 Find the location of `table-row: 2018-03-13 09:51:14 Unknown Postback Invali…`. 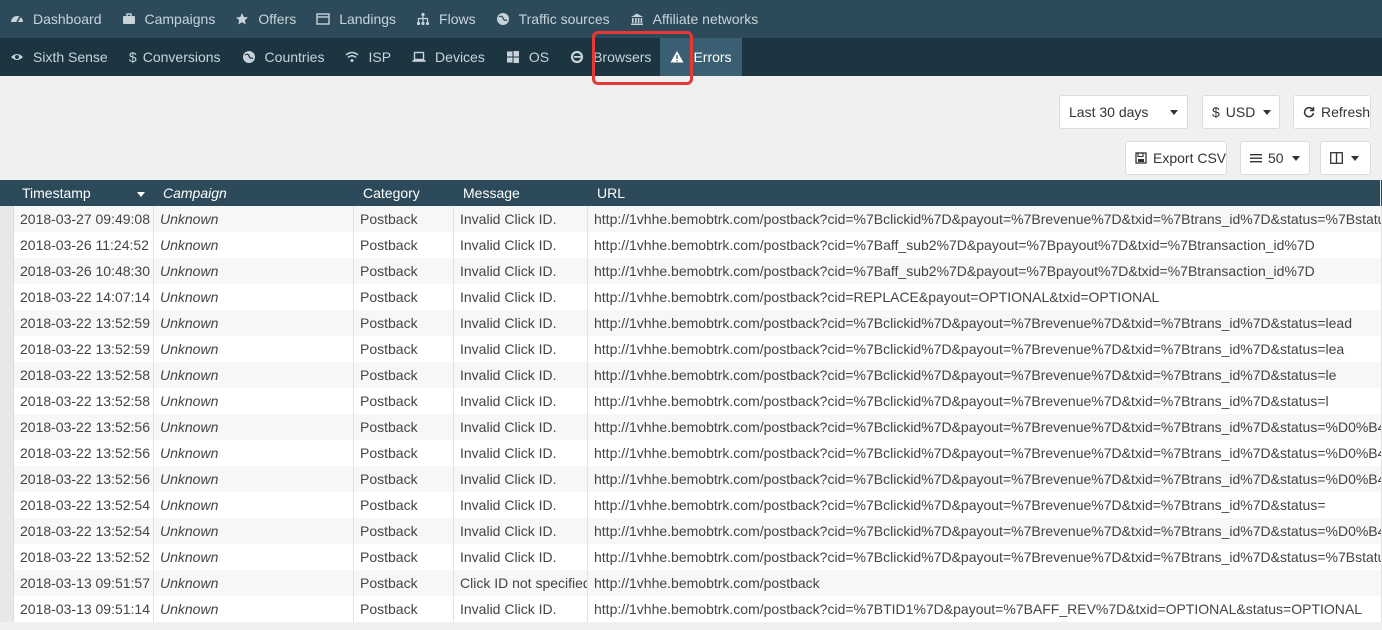

table-row: 2018-03-13 09:51:14 Unknown Postback Invali… is located at coordinates (691, 609).